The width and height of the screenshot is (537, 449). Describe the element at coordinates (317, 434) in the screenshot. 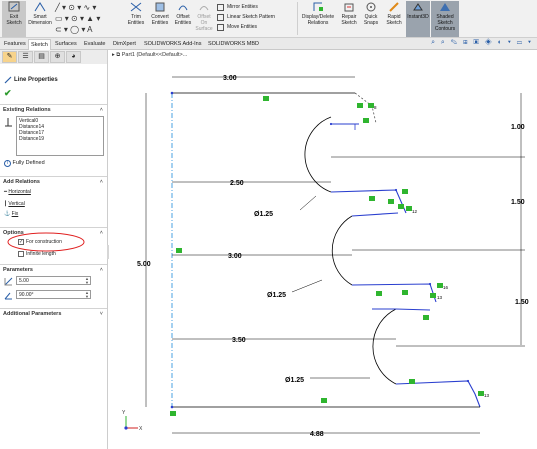

I see `dim-bottom-width: 4.88` at that location.